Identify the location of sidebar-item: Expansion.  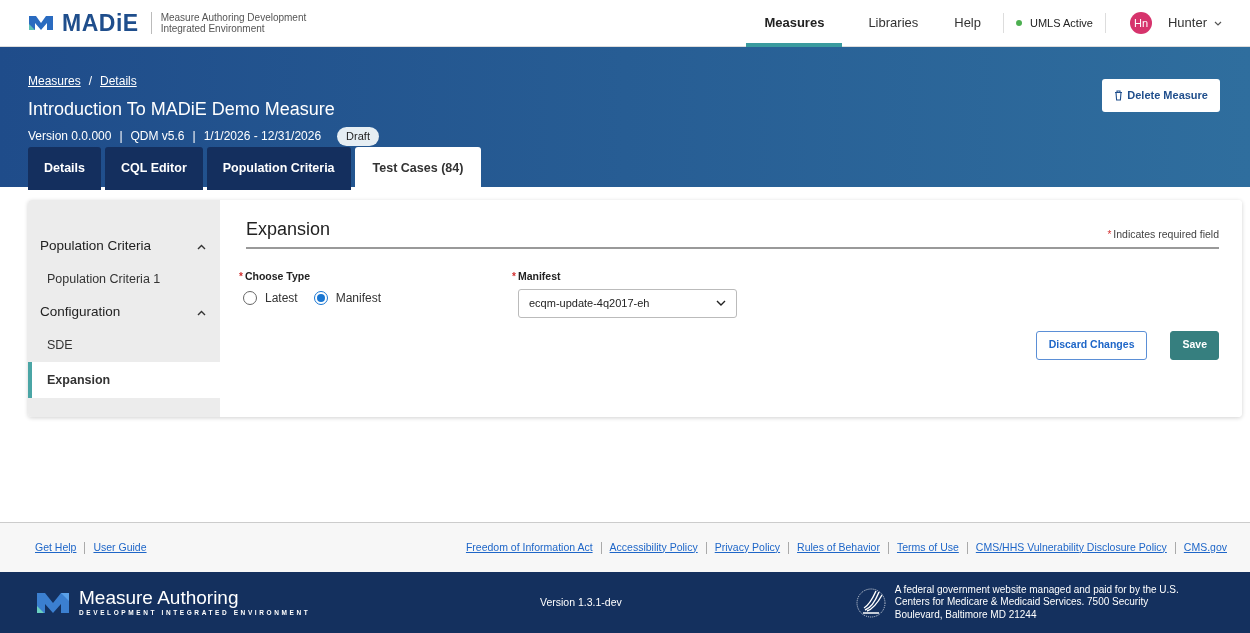
(124, 380).